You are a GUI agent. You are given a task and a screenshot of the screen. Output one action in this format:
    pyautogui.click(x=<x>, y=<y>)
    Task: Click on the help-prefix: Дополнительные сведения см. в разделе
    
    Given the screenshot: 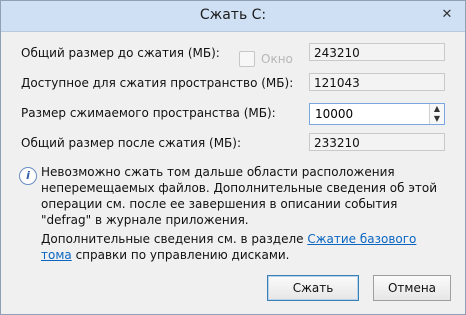 What is the action you would take?
    pyautogui.click(x=174, y=239)
    